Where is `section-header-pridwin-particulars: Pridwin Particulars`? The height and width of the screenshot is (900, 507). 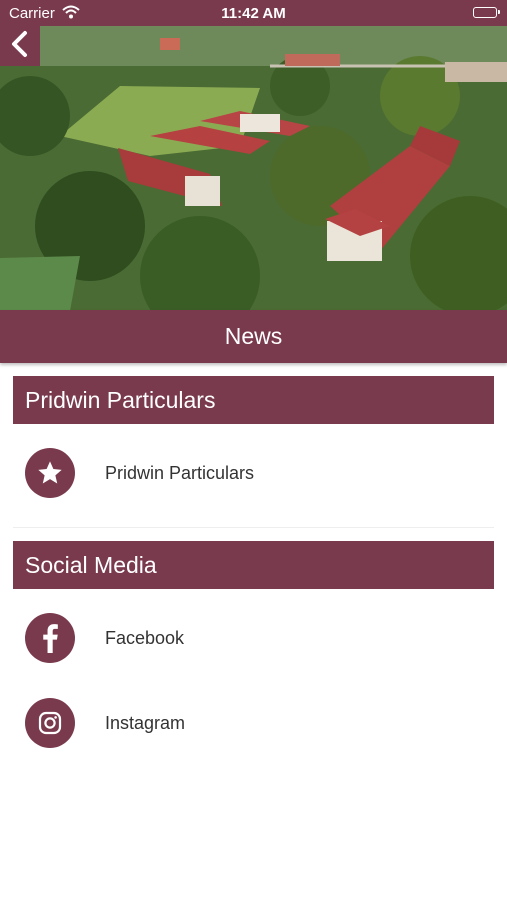
section-header-pridwin-particulars: Pridwin Particulars is located at coordinates (253, 400).